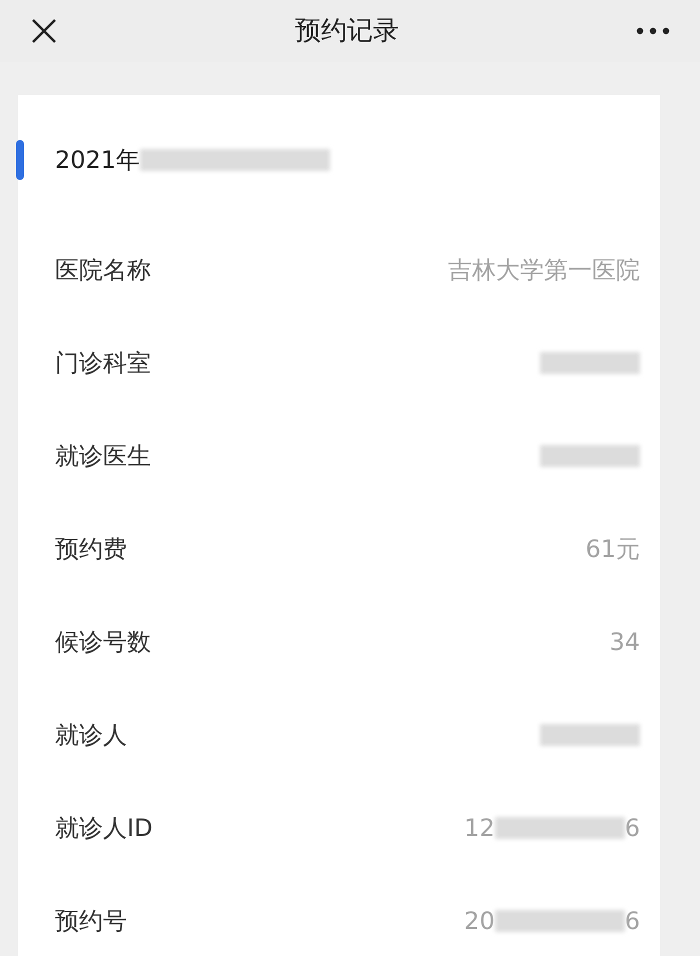  What do you see at coordinates (97, 160) in the screenshot?
I see `record-date: 2021年` at bounding box center [97, 160].